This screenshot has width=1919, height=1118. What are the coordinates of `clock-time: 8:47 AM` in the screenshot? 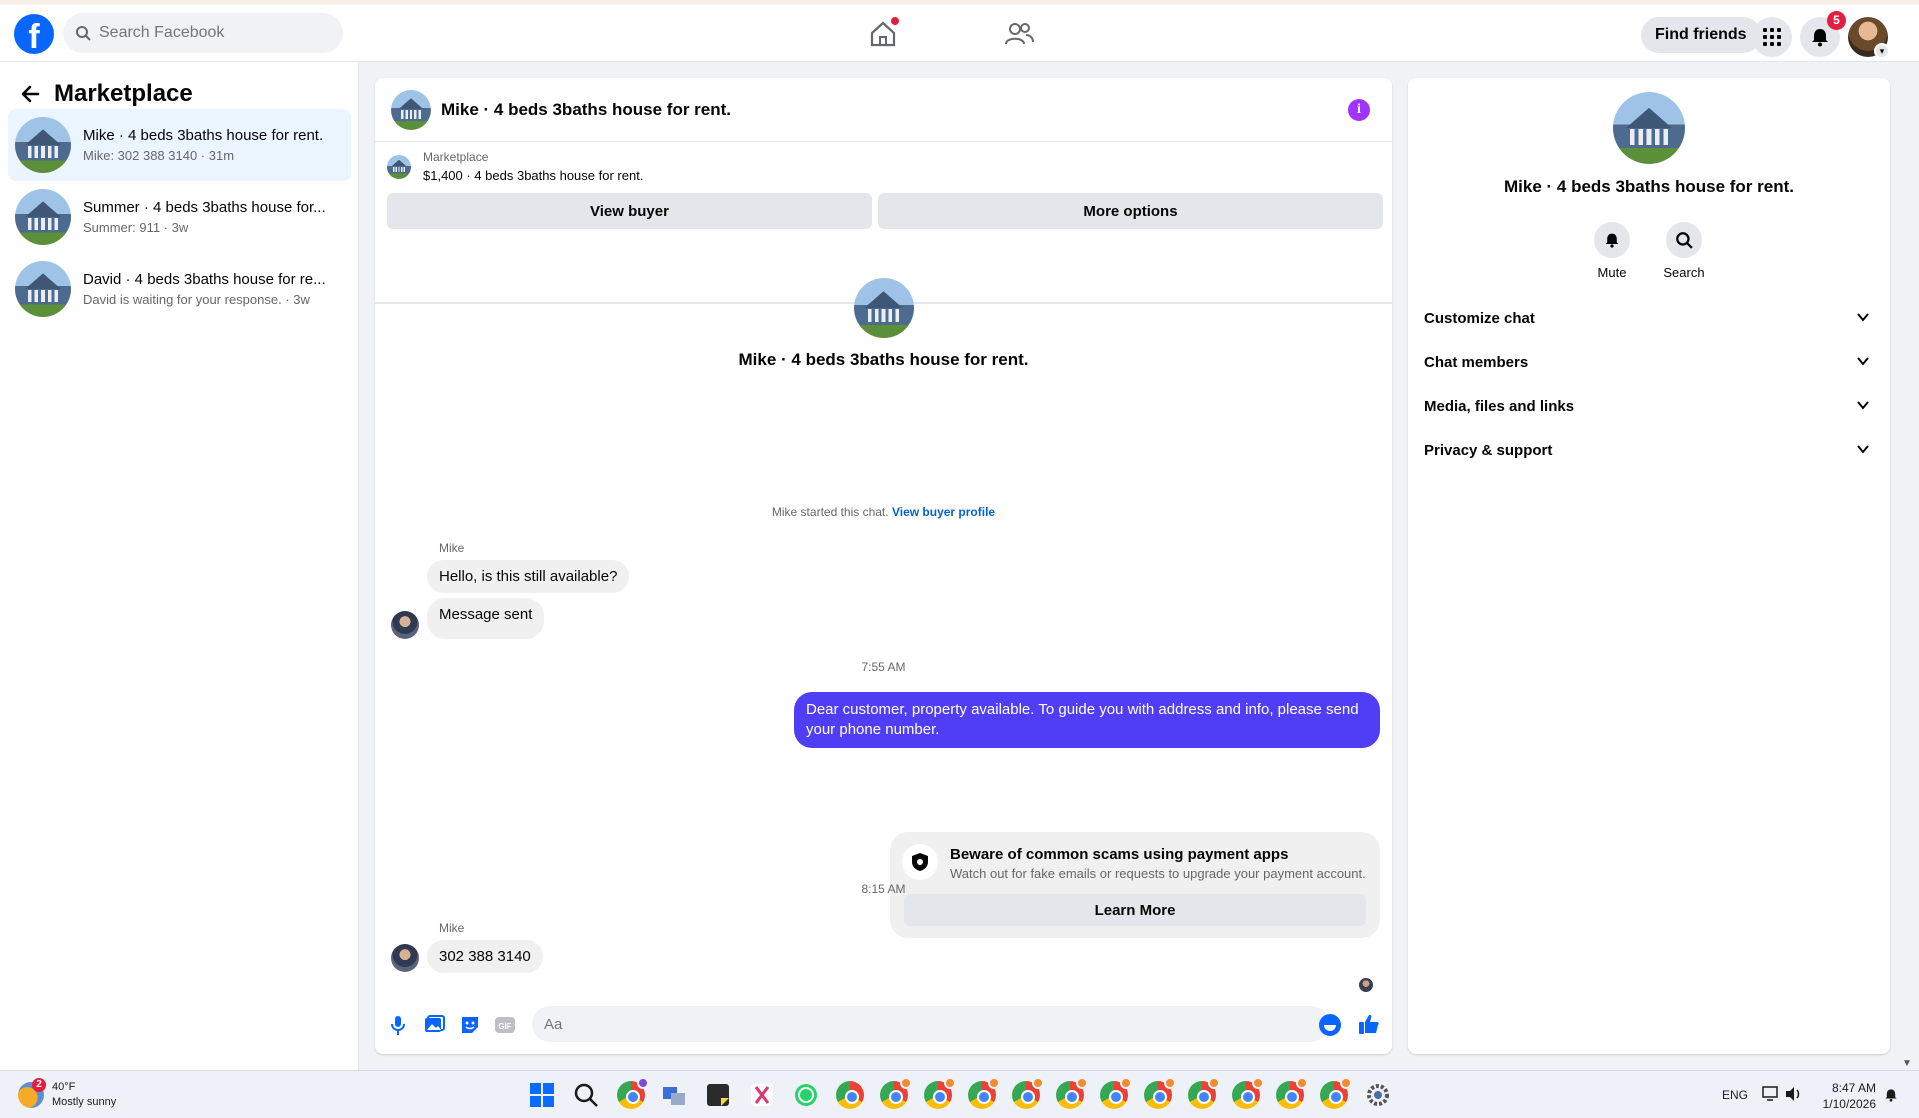 It's located at (1853, 1088).